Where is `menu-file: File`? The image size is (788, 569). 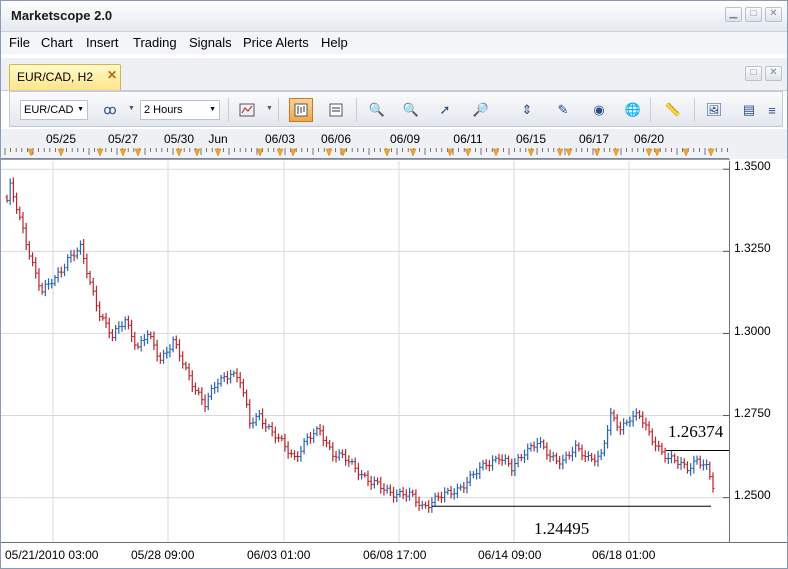 menu-file: File is located at coordinates (19, 42).